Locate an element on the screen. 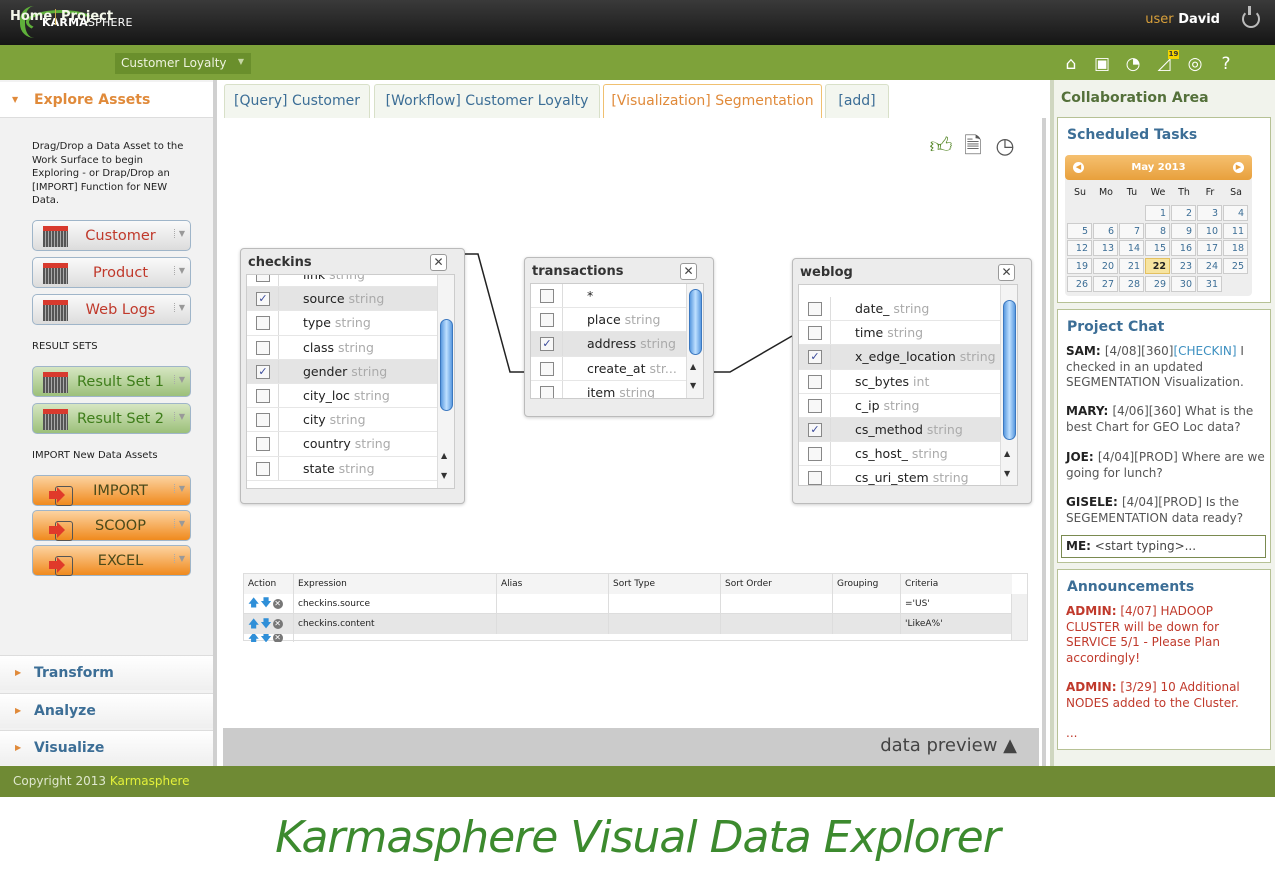  tab-query-customer: [Query] Customer is located at coordinates (297, 101).